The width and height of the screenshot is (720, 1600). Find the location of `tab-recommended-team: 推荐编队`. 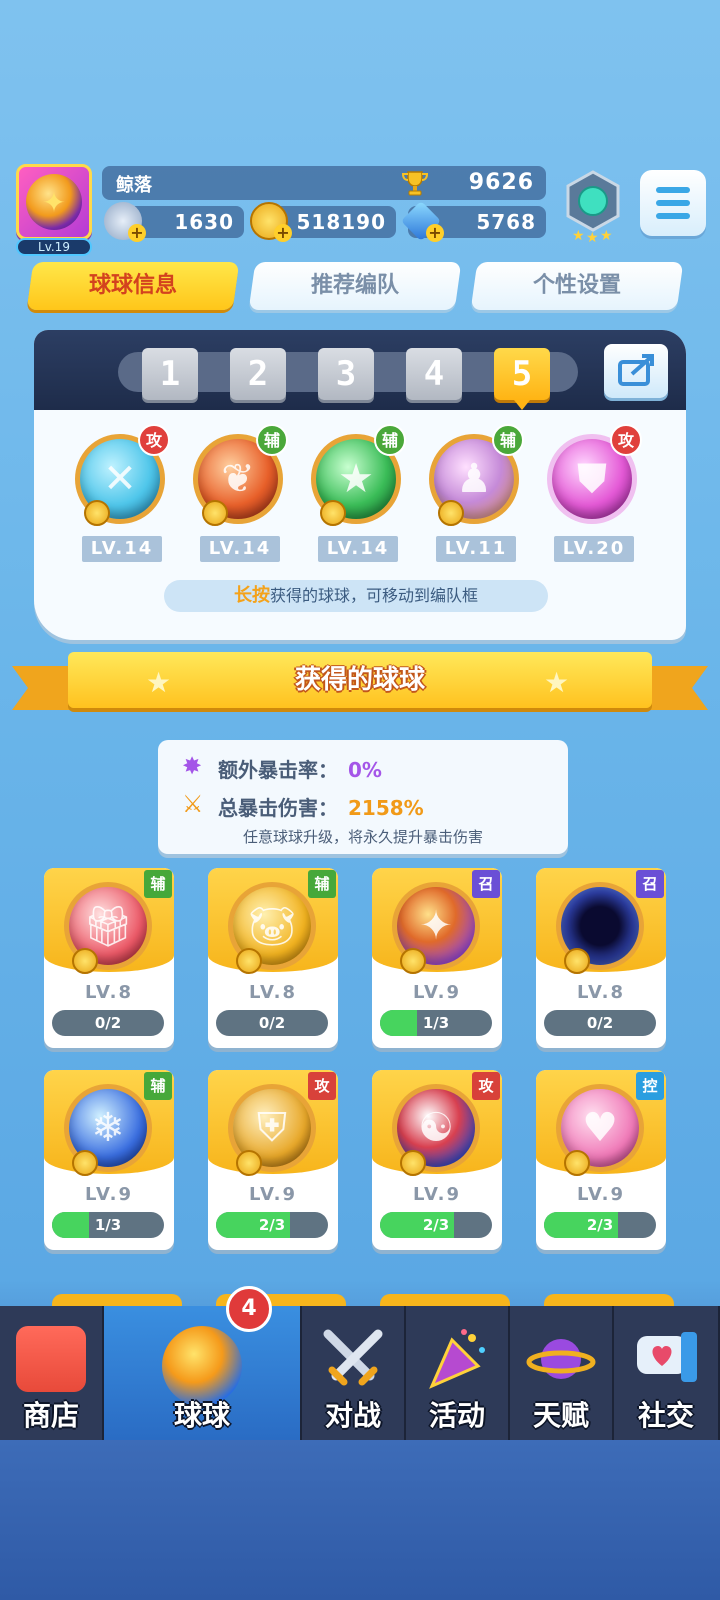

tab-recommended-team: 推荐编队 is located at coordinates (355, 286).